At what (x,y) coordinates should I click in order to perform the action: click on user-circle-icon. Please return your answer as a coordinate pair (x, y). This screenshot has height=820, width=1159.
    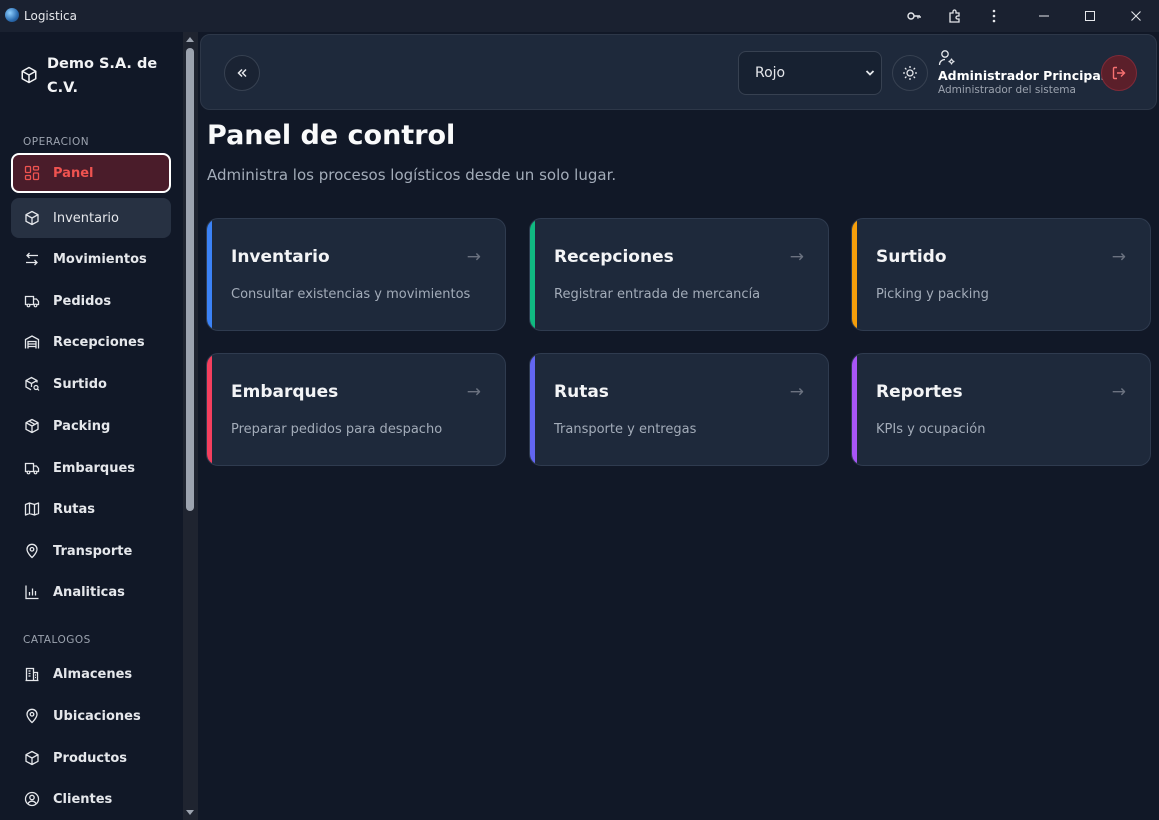
    Looking at the image, I should click on (32, 799).